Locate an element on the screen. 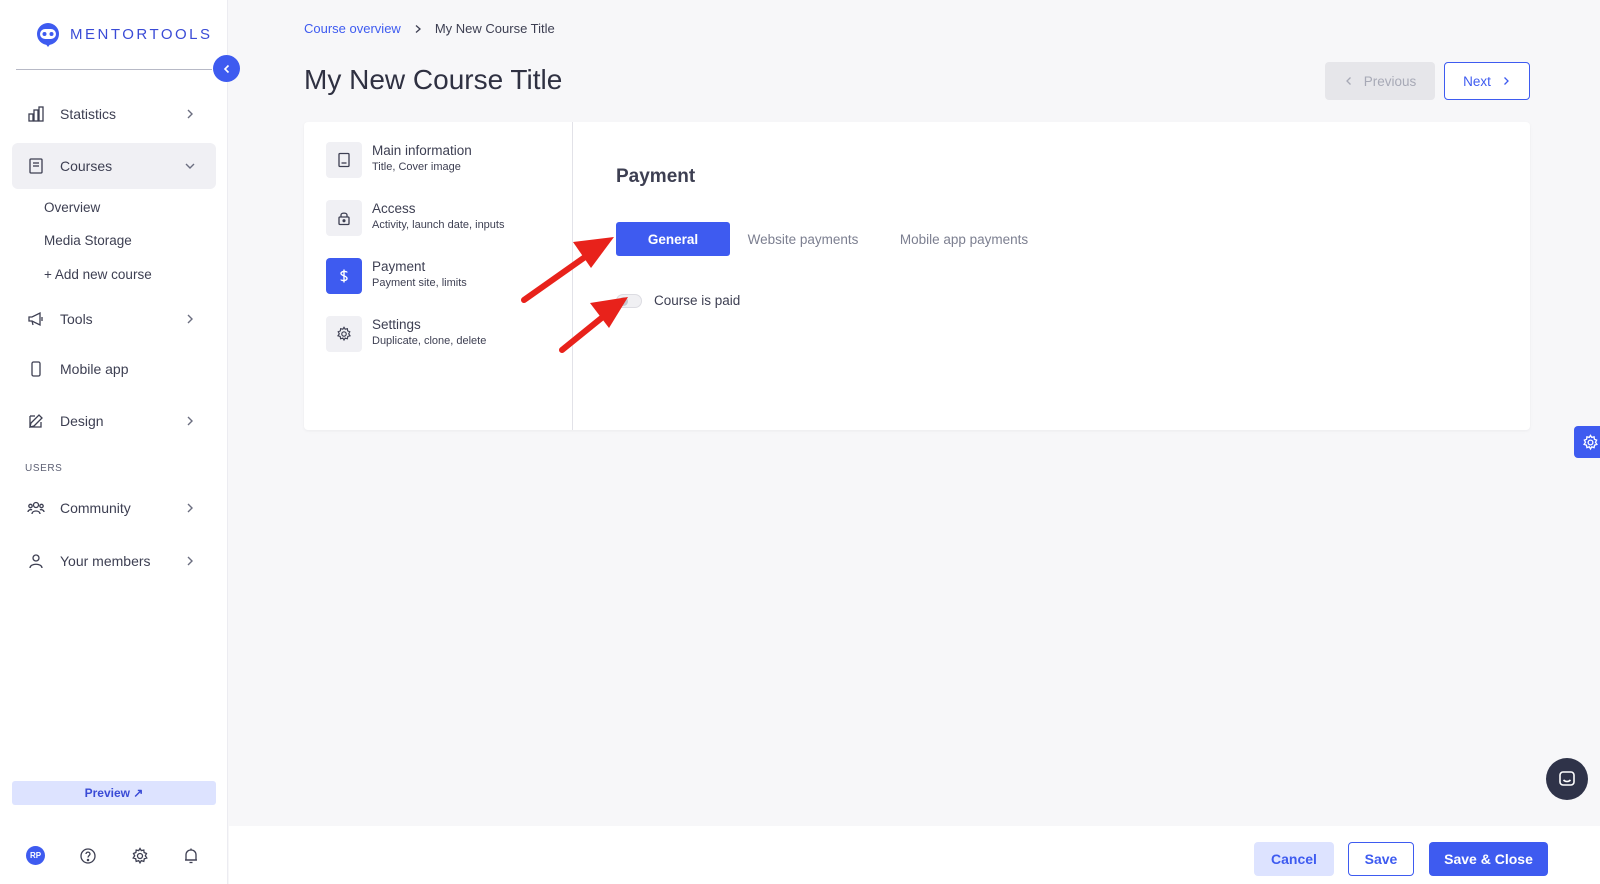  sidebar-item-mobile-app: Mobile app is located at coordinates (114, 369).